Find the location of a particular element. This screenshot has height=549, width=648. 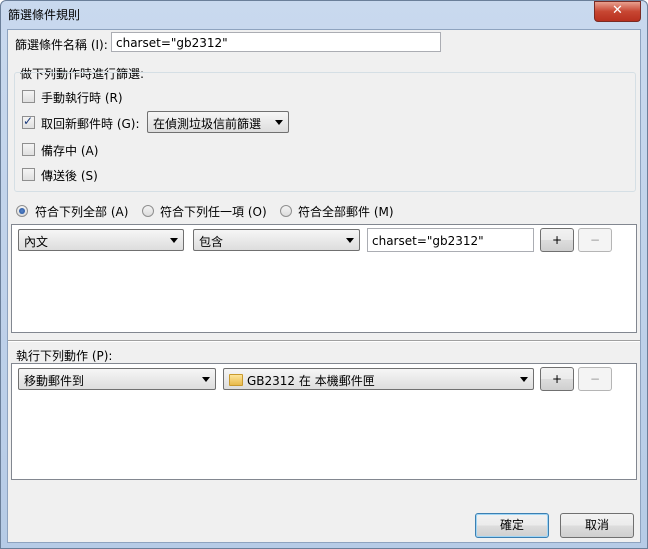

close-button: ✕ is located at coordinates (617, 11).